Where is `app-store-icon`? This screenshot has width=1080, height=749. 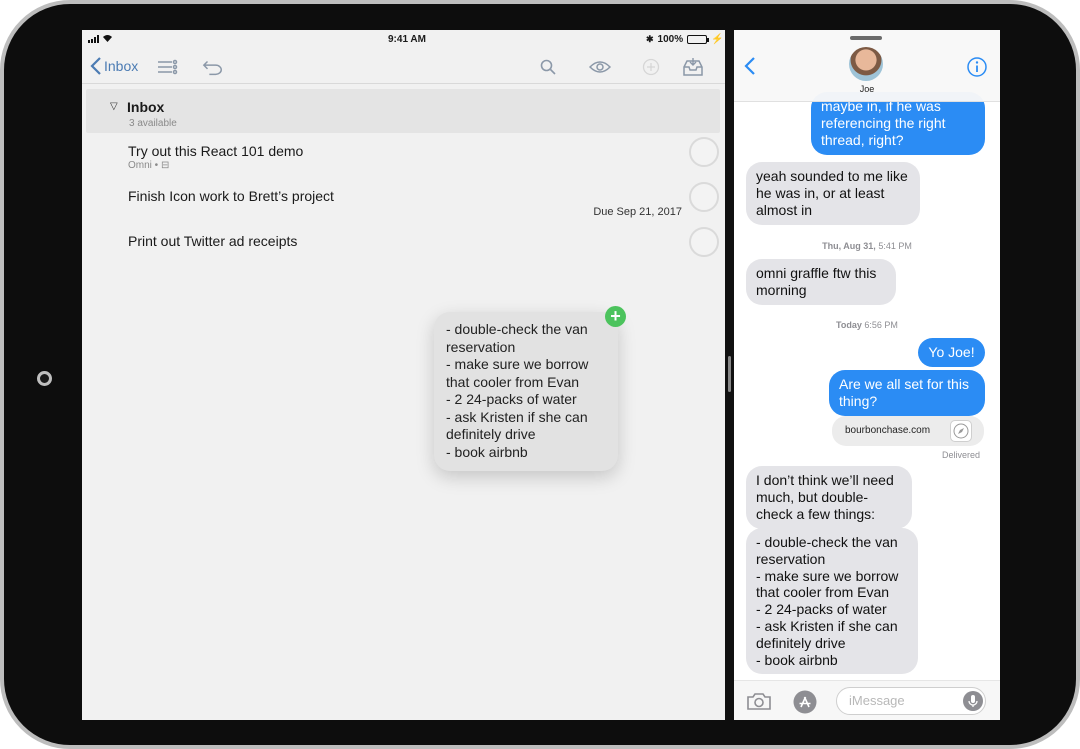
app-store-icon is located at coordinates (805, 704).